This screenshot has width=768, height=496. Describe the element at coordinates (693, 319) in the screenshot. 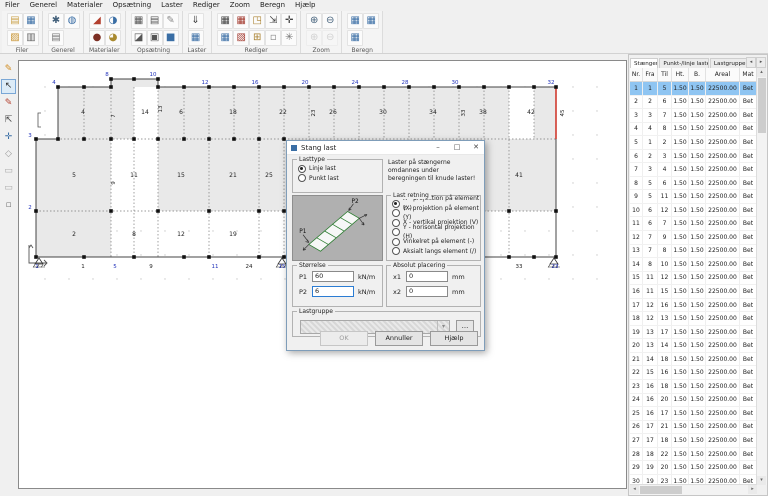

I see `table-row: 18 12 13 1.50 1.50 22500.00 Bet` at that location.